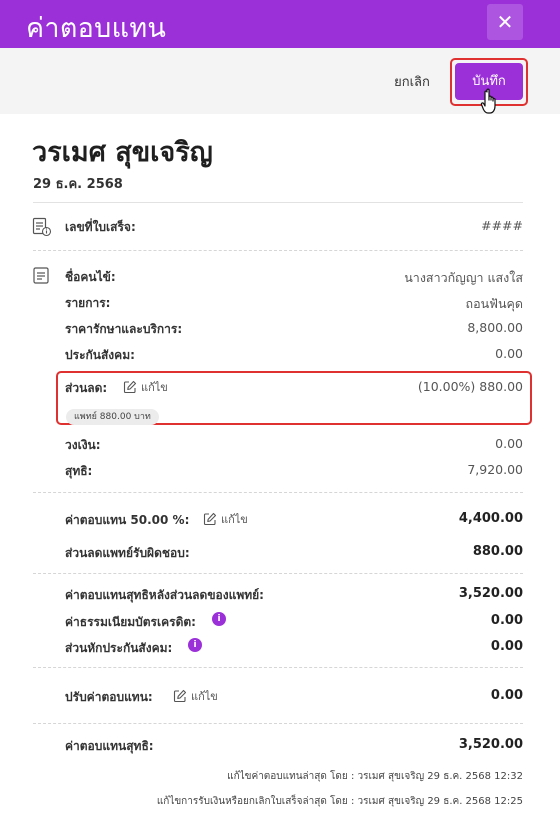 The height and width of the screenshot is (824, 560). What do you see at coordinates (470, 386) in the screenshot?
I see `discount-value: (10.00%) 880.00` at bounding box center [470, 386].